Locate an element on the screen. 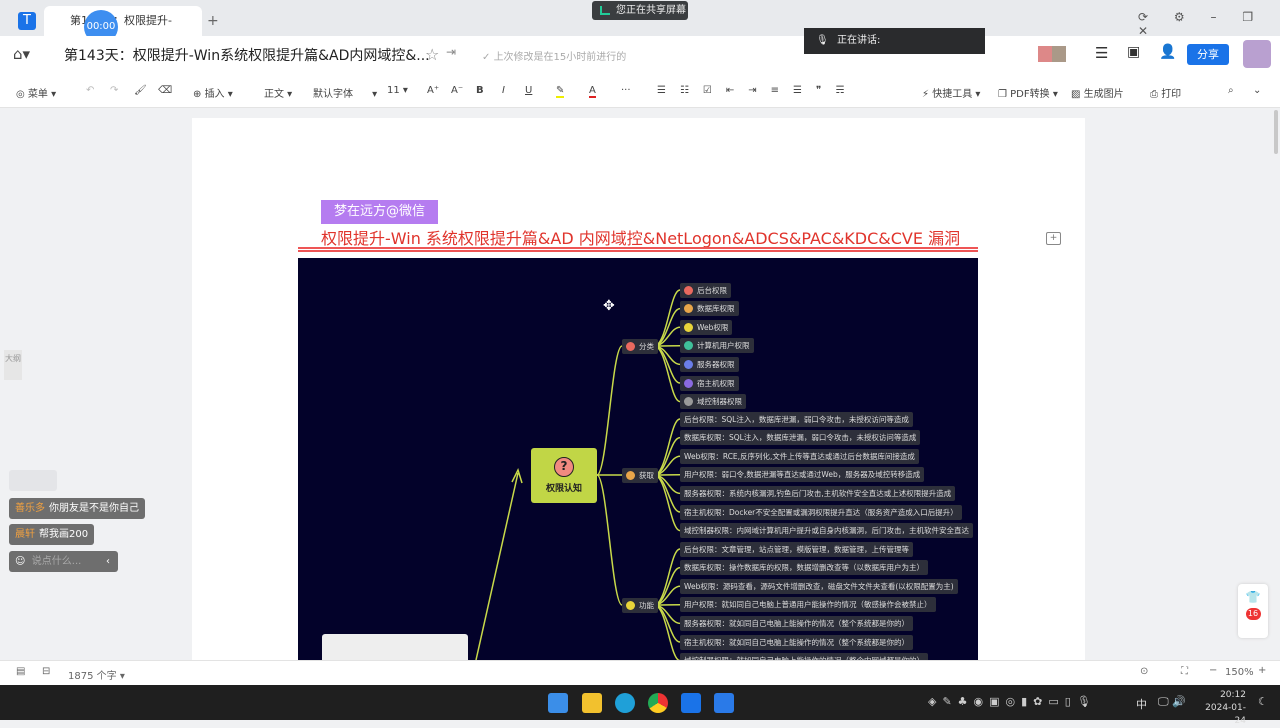 The height and width of the screenshot is (728, 1280). mindmap-item: 服务器权限 is located at coordinates (709, 364).